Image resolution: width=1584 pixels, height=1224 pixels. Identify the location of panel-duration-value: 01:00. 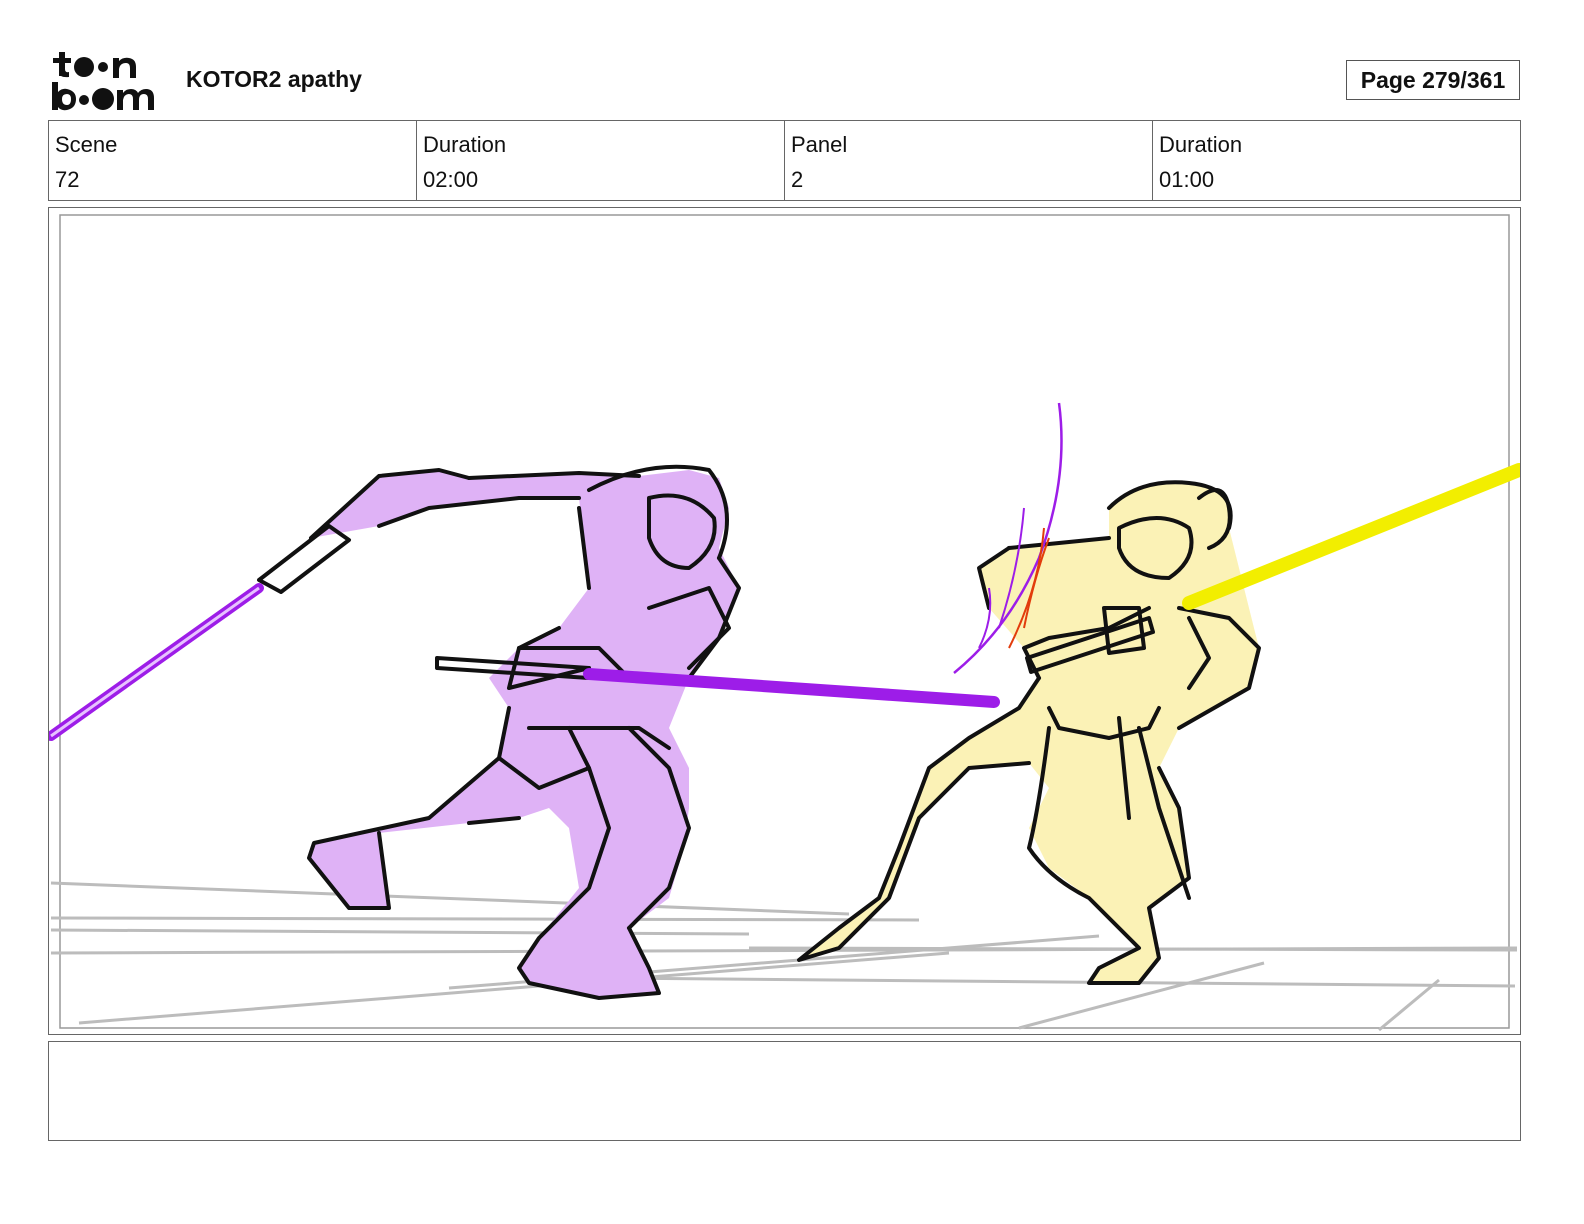
(1187, 179).